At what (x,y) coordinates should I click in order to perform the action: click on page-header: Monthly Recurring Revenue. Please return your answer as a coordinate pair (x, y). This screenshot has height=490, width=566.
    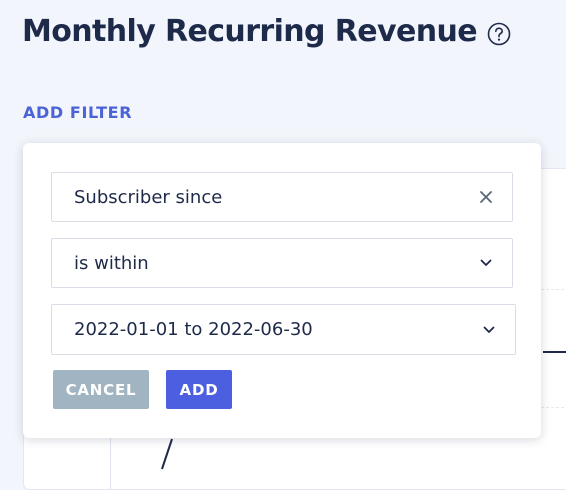
    Looking at the image, I should click on (266, 31).